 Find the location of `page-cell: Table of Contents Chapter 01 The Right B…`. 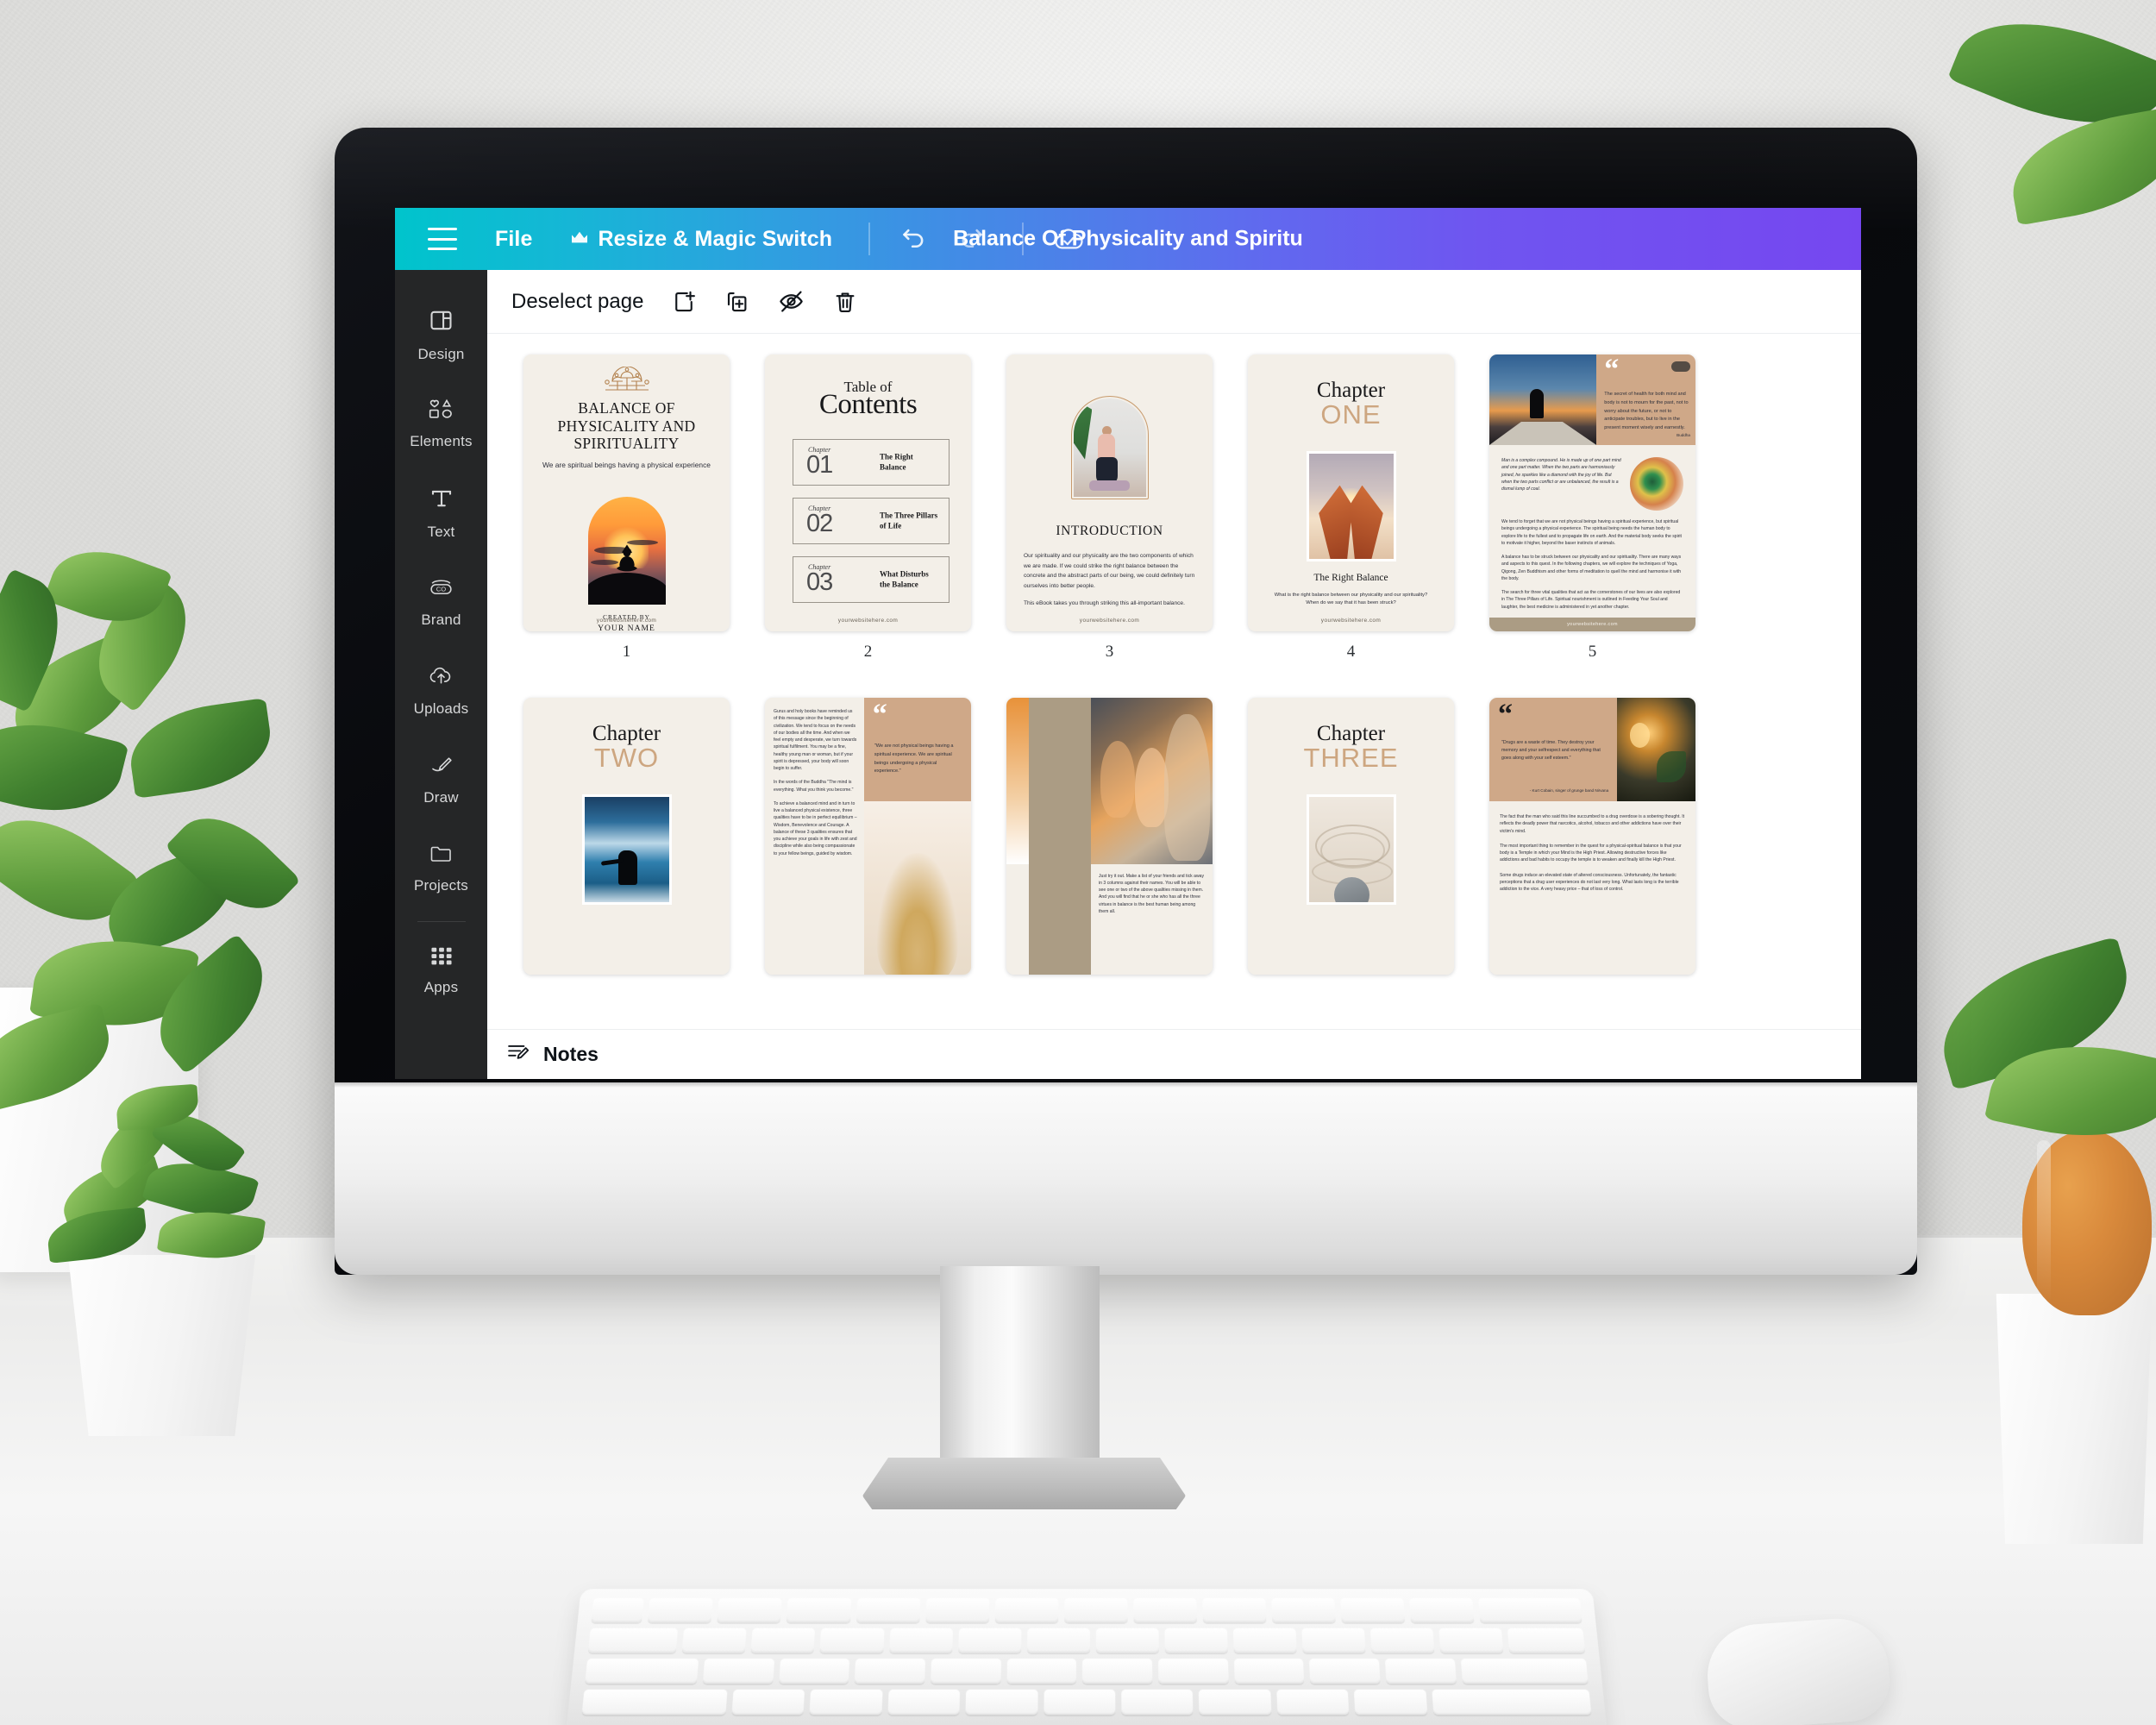

page-cell: Table of Contents Chapter 01 The Right B… is located at coordinates (868, 508).